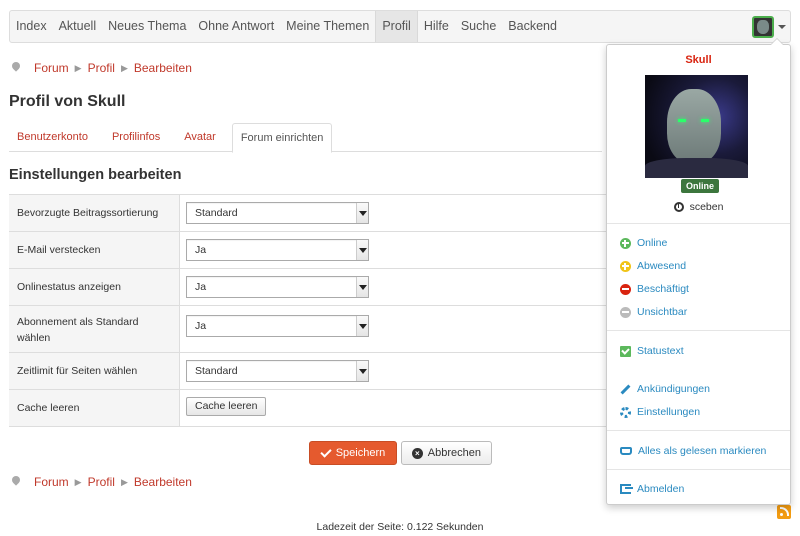  What do you see at coordinates (277, 250) in the screenshot?
I see `hide-email-select: Ja` at bounding box center [277, 250].